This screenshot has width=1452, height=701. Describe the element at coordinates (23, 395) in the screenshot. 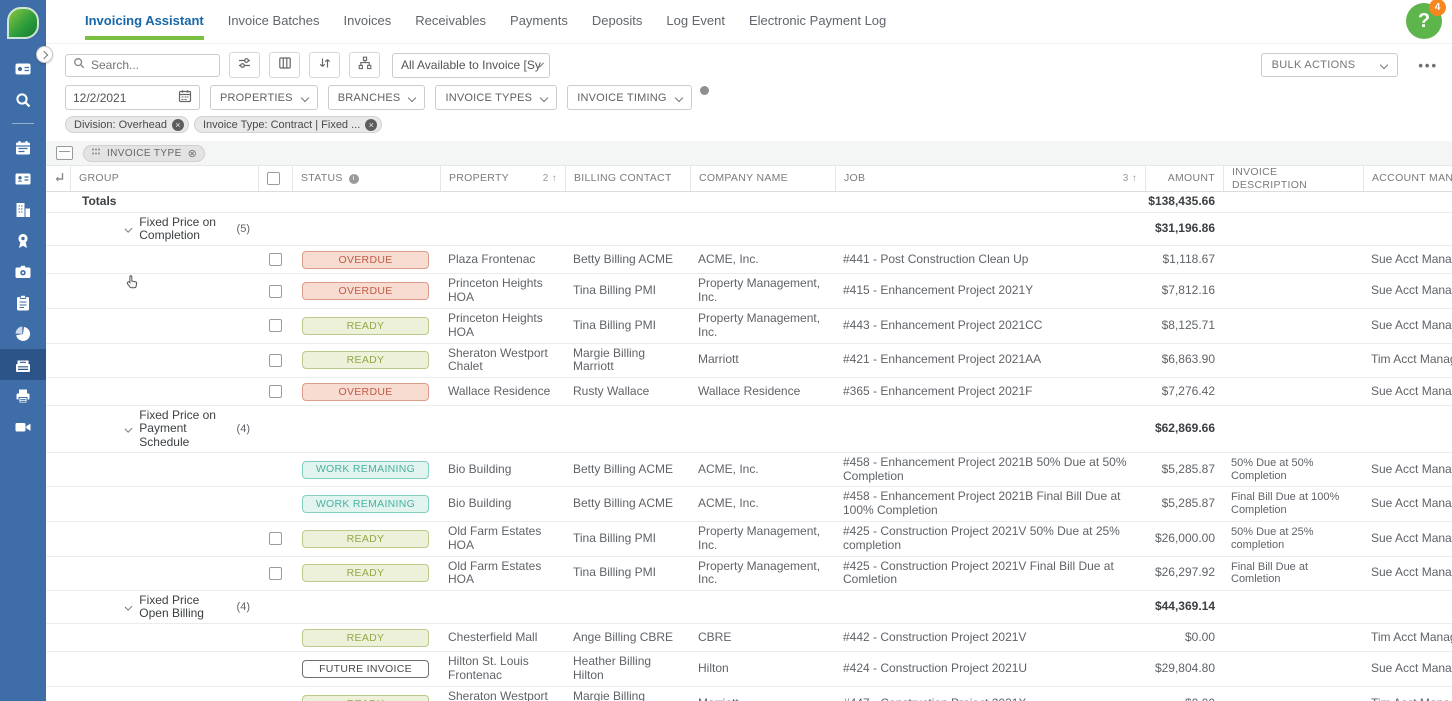

I see `sidebar-item-printer` at that location.